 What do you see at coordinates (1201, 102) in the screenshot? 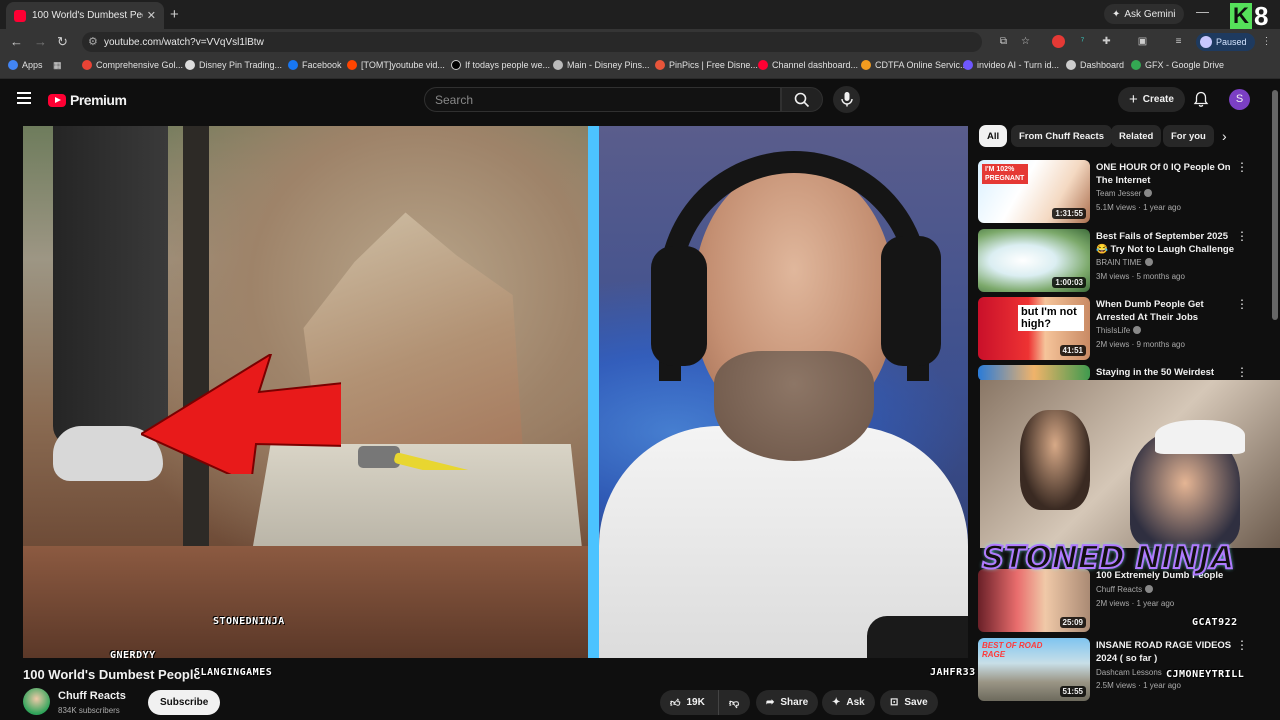
I see `notifications-bell-icon` at bounding box center [1201, 102].